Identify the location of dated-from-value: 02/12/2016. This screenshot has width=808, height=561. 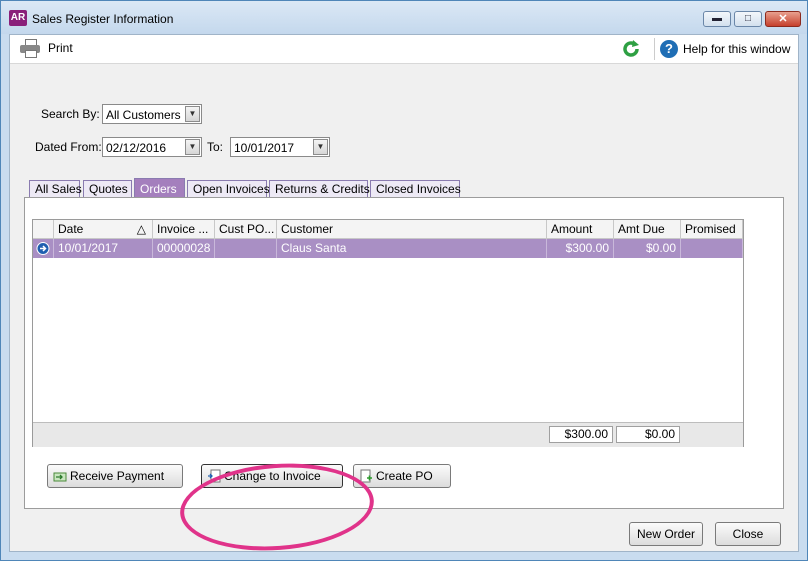
(136, 148).